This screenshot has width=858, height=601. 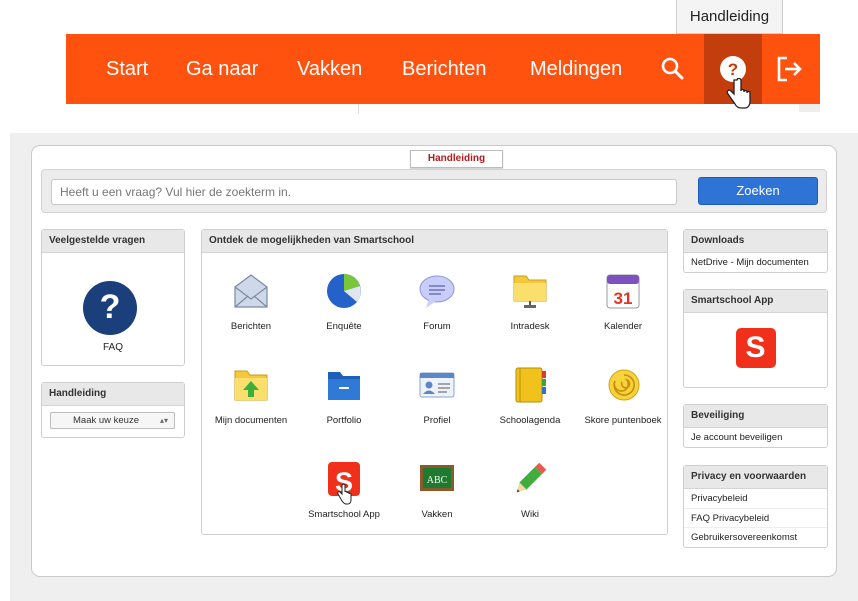 What do you see at coordinates (755, 241) in the screenshot?
I see `downloads-title: Downloads` at bounding box center [755, 241].